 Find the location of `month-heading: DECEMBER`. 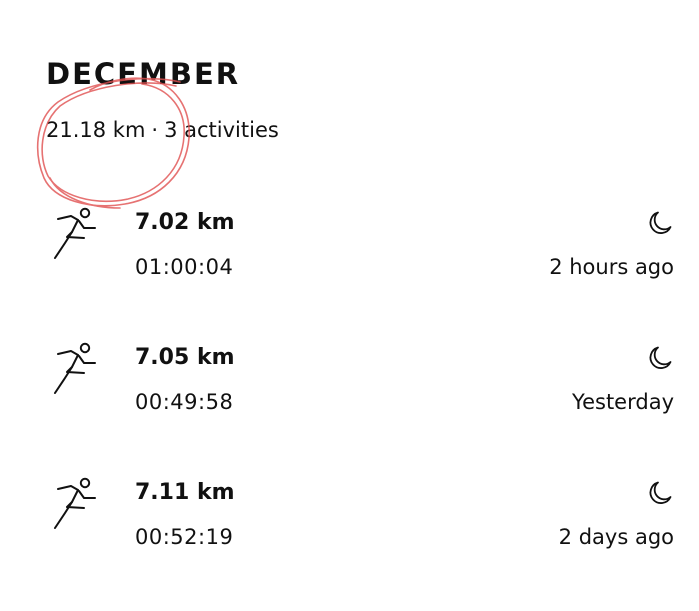

month-heading: DECEMBER is located at coordinates (143, 74).